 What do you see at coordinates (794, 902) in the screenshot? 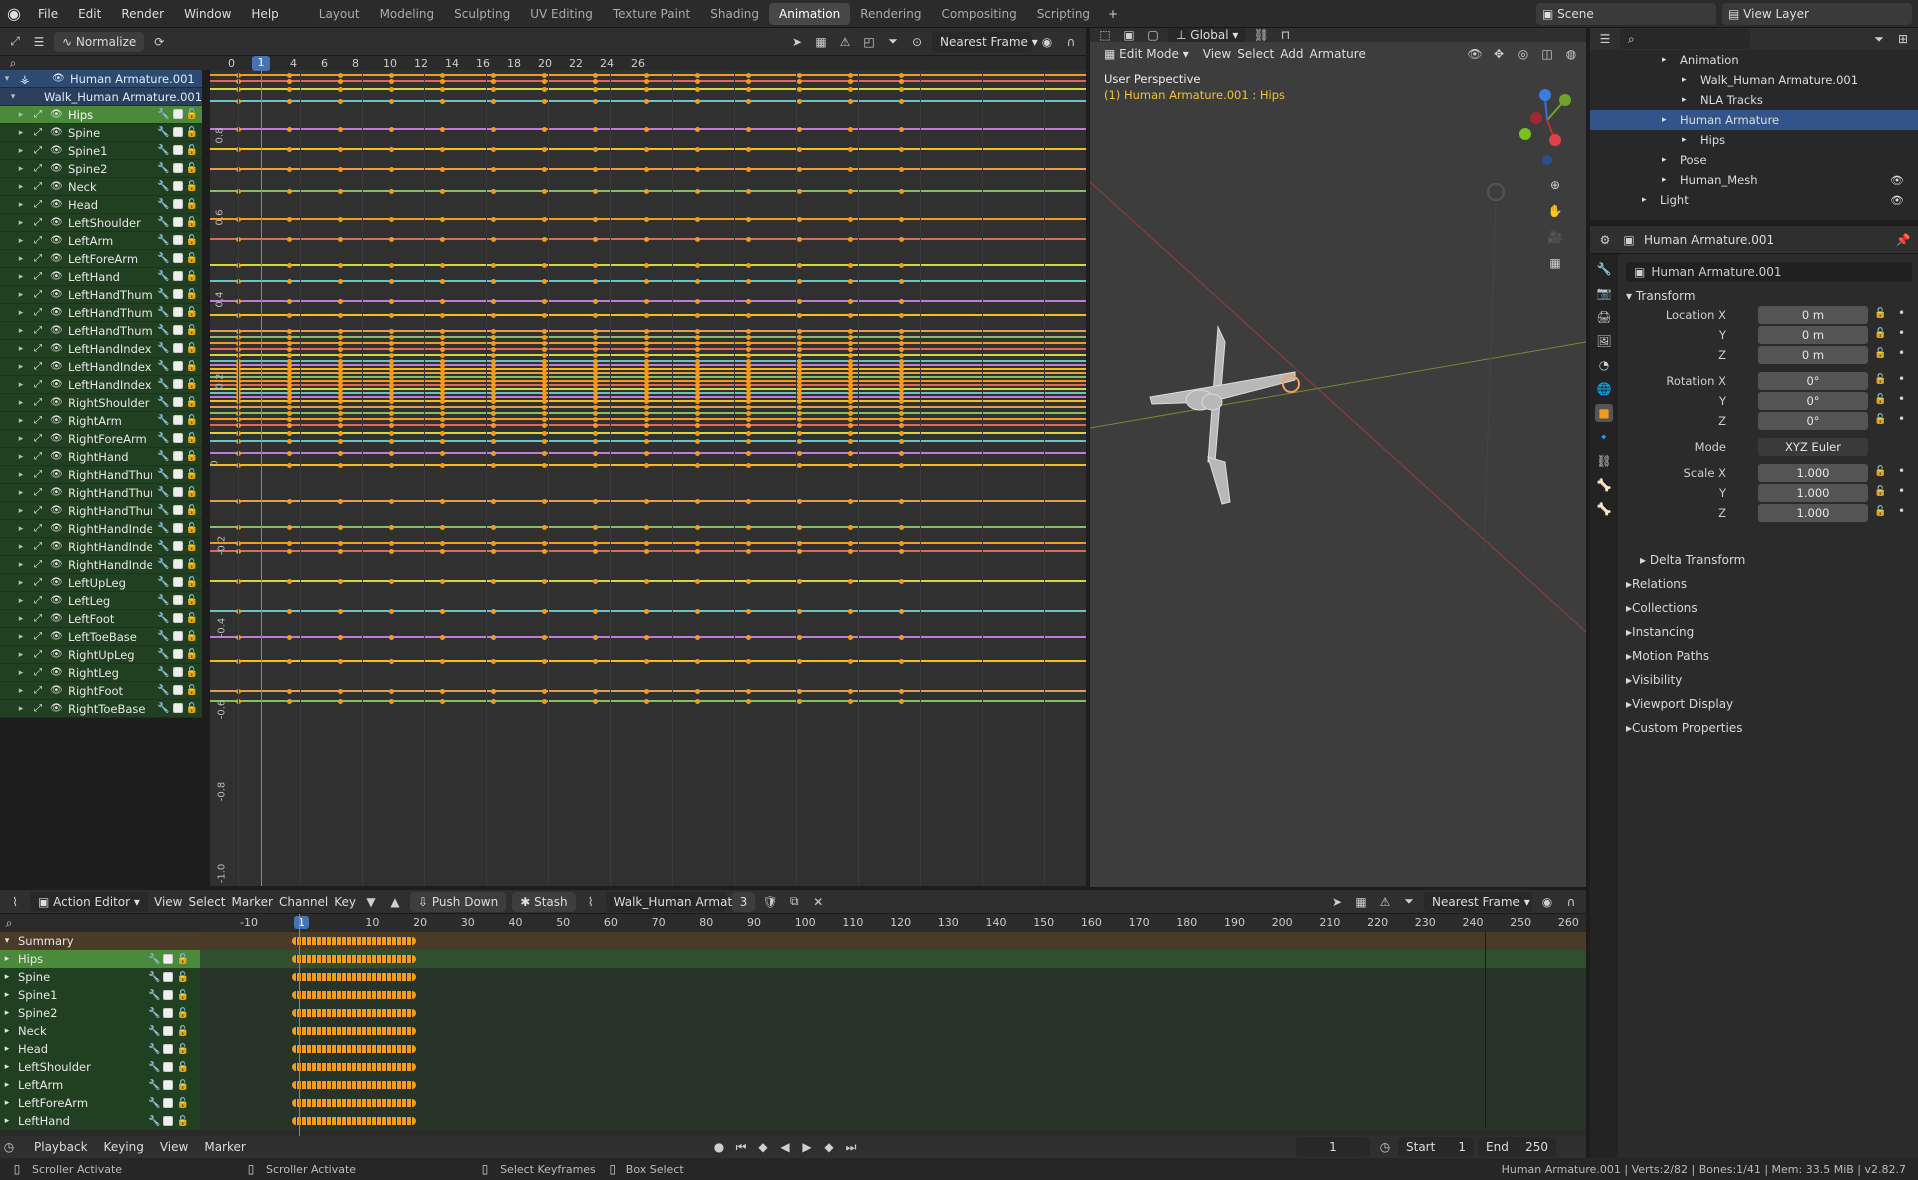
I see `duplicate-icon: ⧉` at bounding box center [794, 902].